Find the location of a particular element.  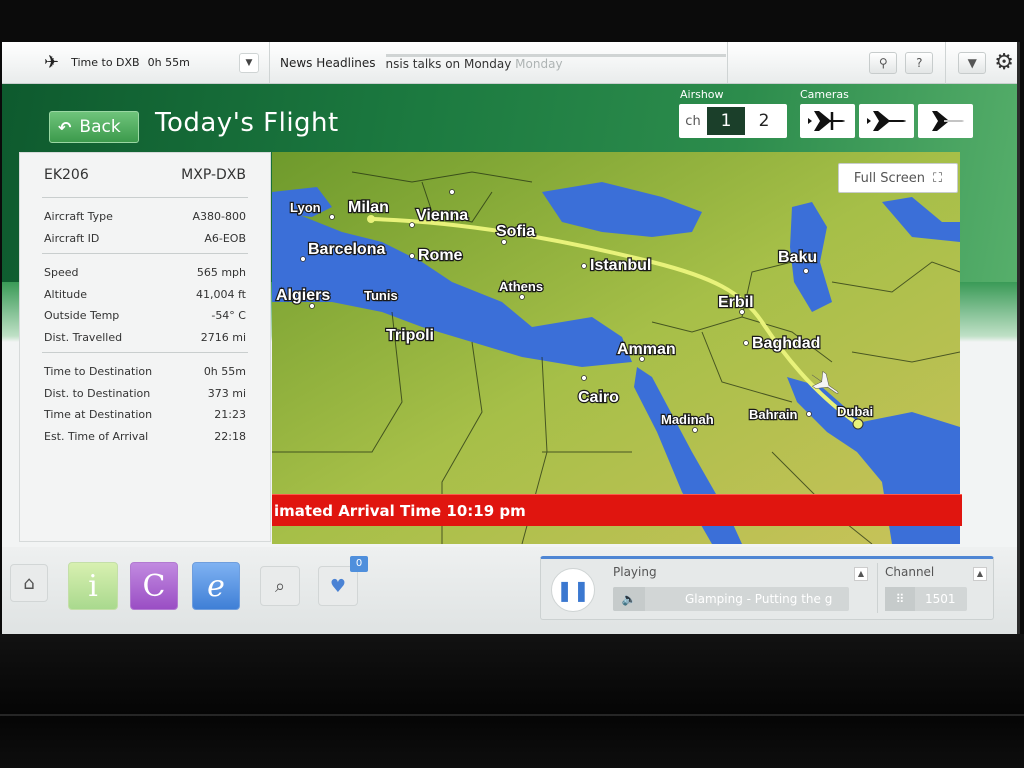

info-value: 21:23 is located at coordinates (230, 415).